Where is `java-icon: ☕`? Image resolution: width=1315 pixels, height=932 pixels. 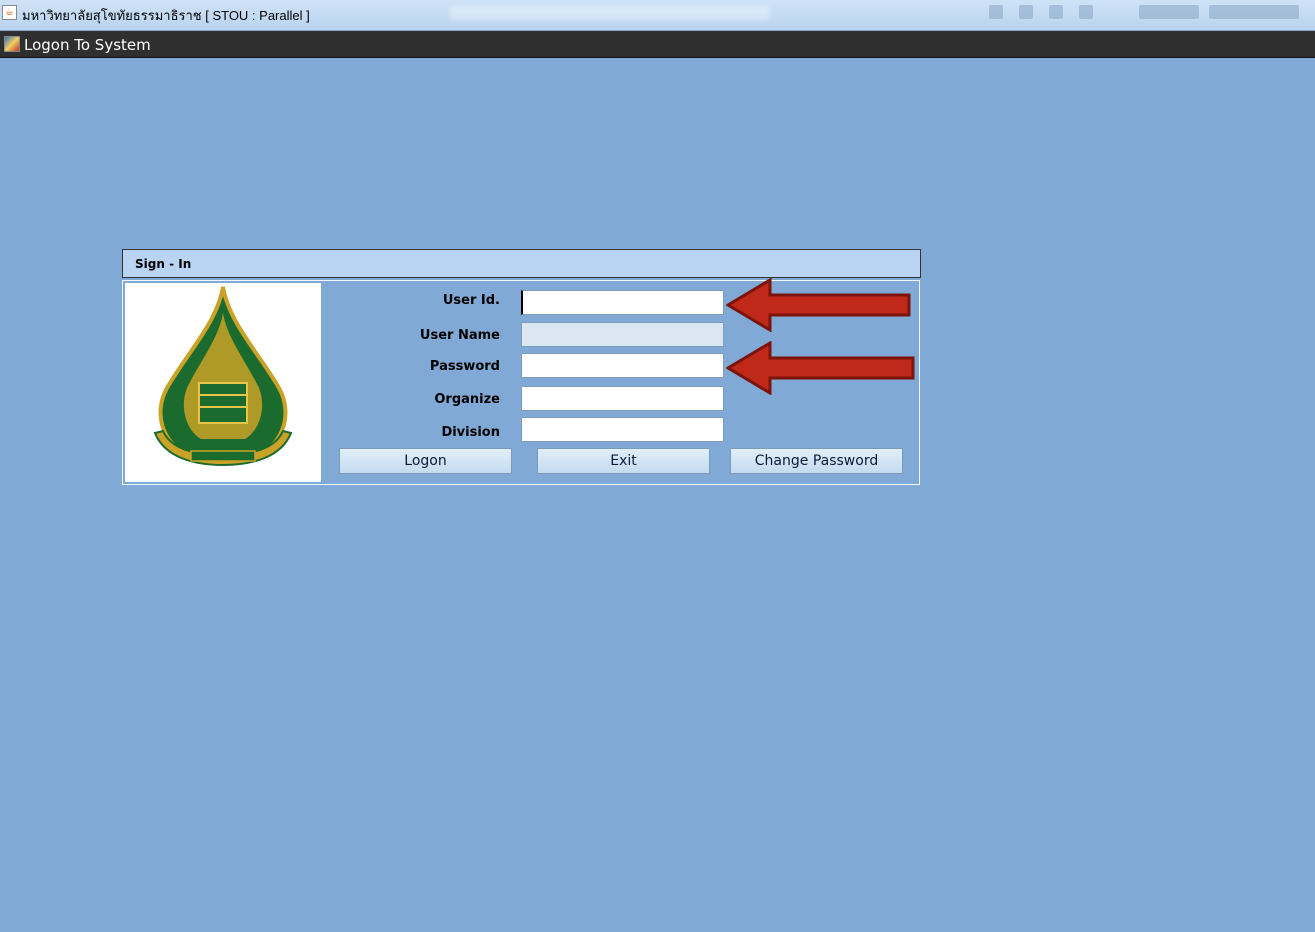
java-icon: ☕ is located at coordinates (9, 12).